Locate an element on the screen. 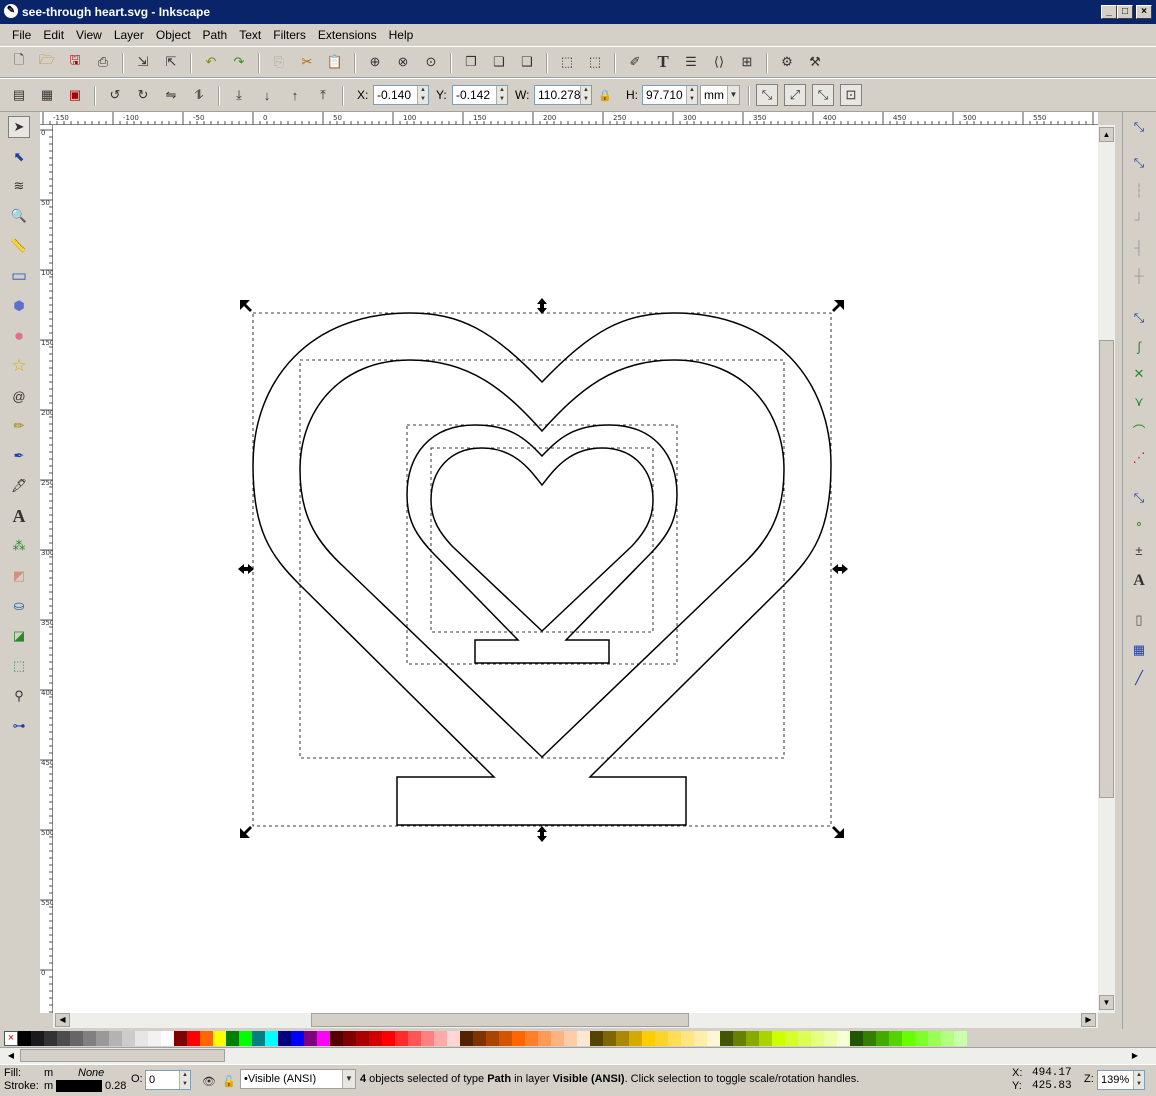 This screenshot has width=1156, height=1096. text-font-icon: T is located at coordinates (663, 62).